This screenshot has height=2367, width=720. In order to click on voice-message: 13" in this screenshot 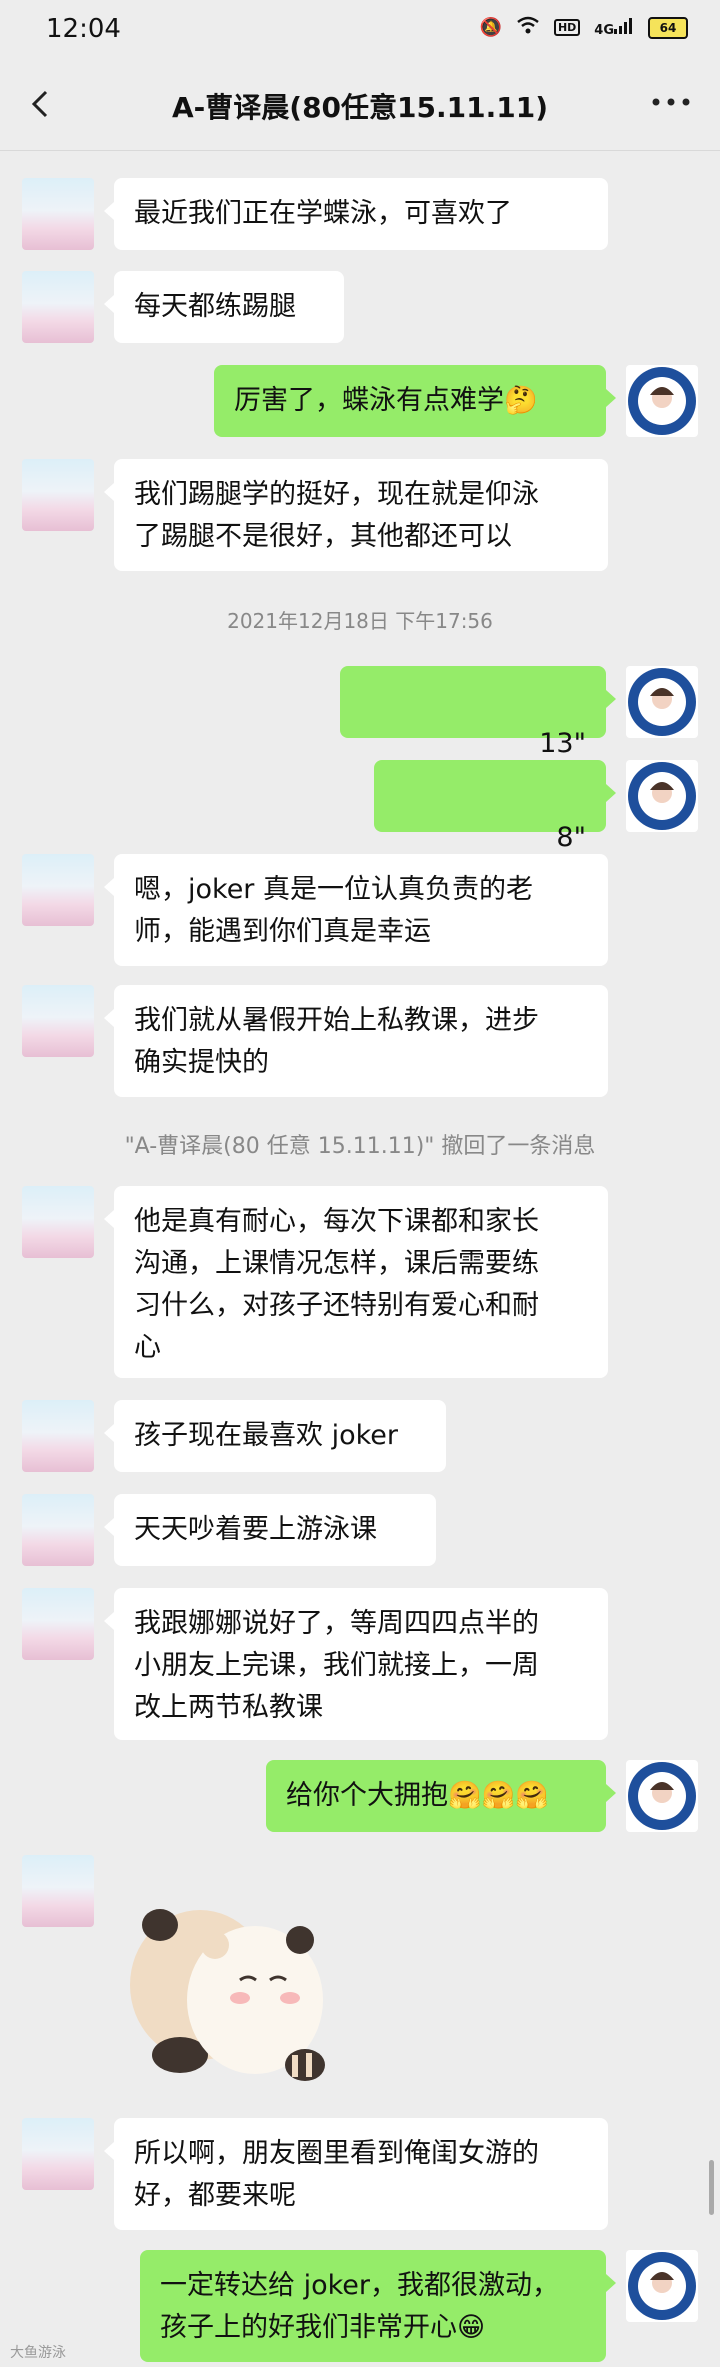, I will do `click(478, 732)`.